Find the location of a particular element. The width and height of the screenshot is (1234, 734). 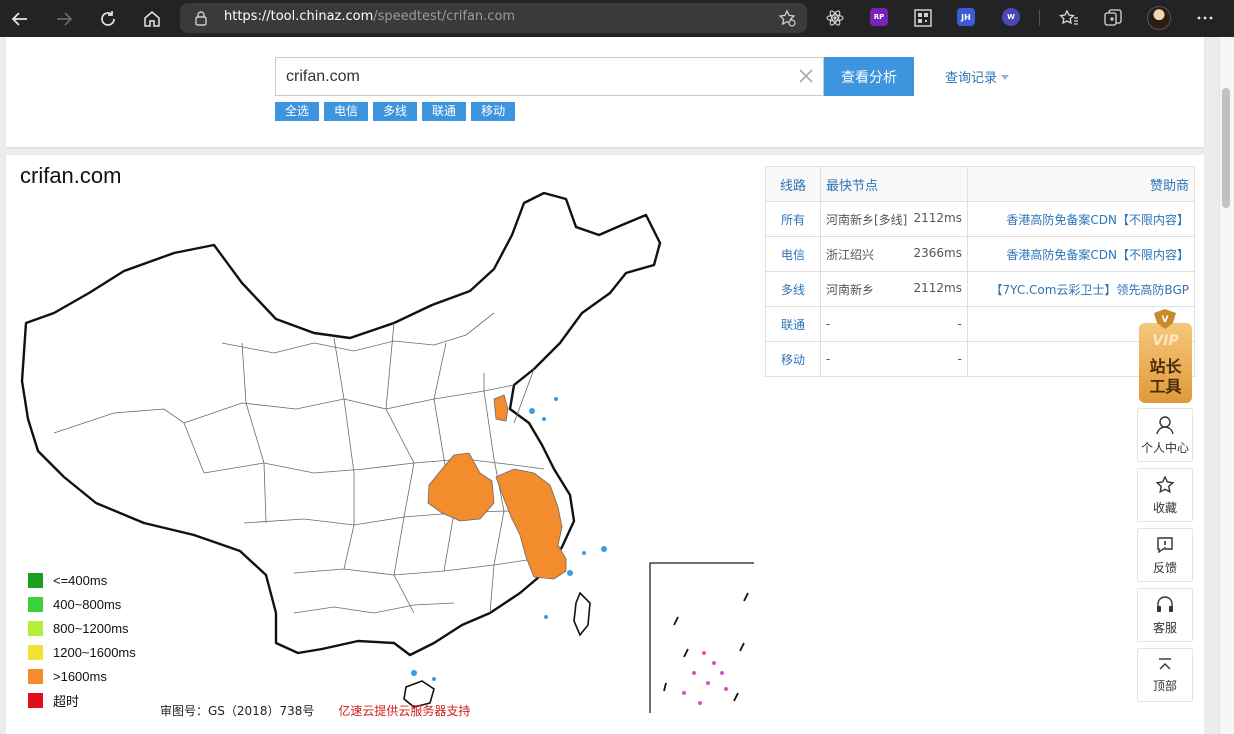

legend-label: 1200~1600ms is located at coordinates (94, 652).